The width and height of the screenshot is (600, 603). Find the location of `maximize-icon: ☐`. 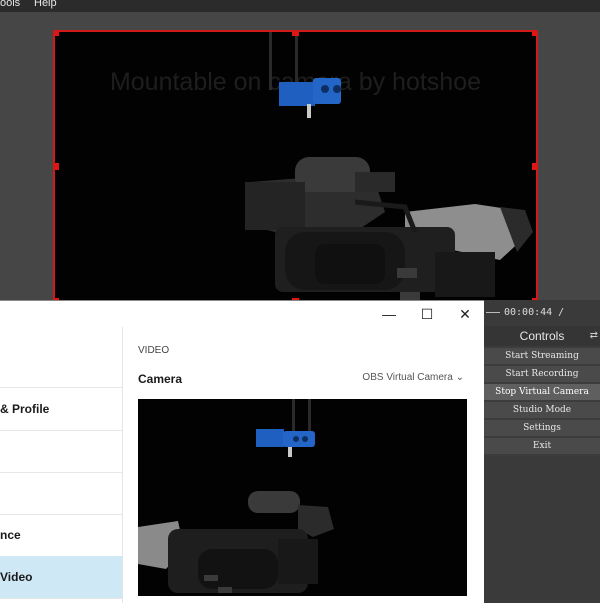

maximize-icon: ☐ is located at coordinates (427, 314).